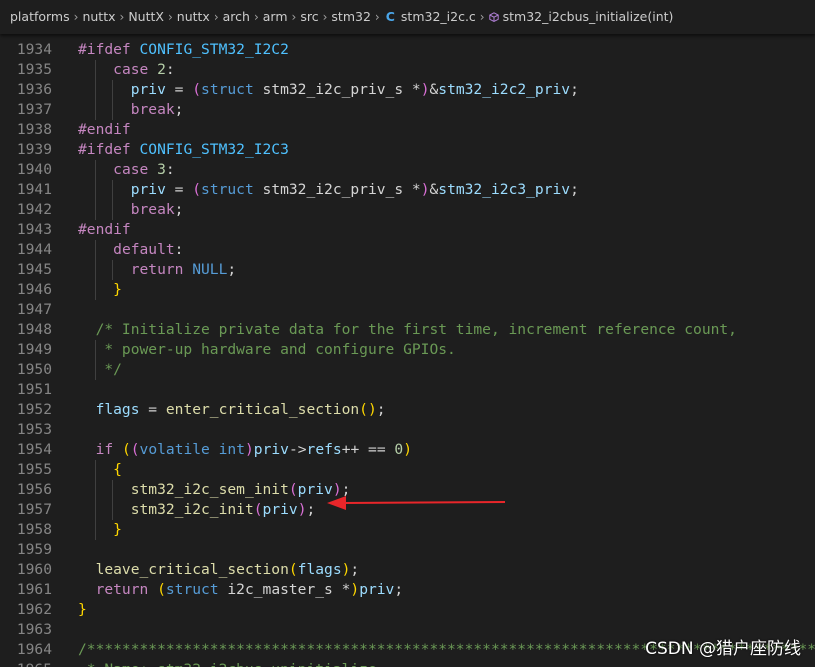  I want to click on symbol-method-icon, so click(493, 17).